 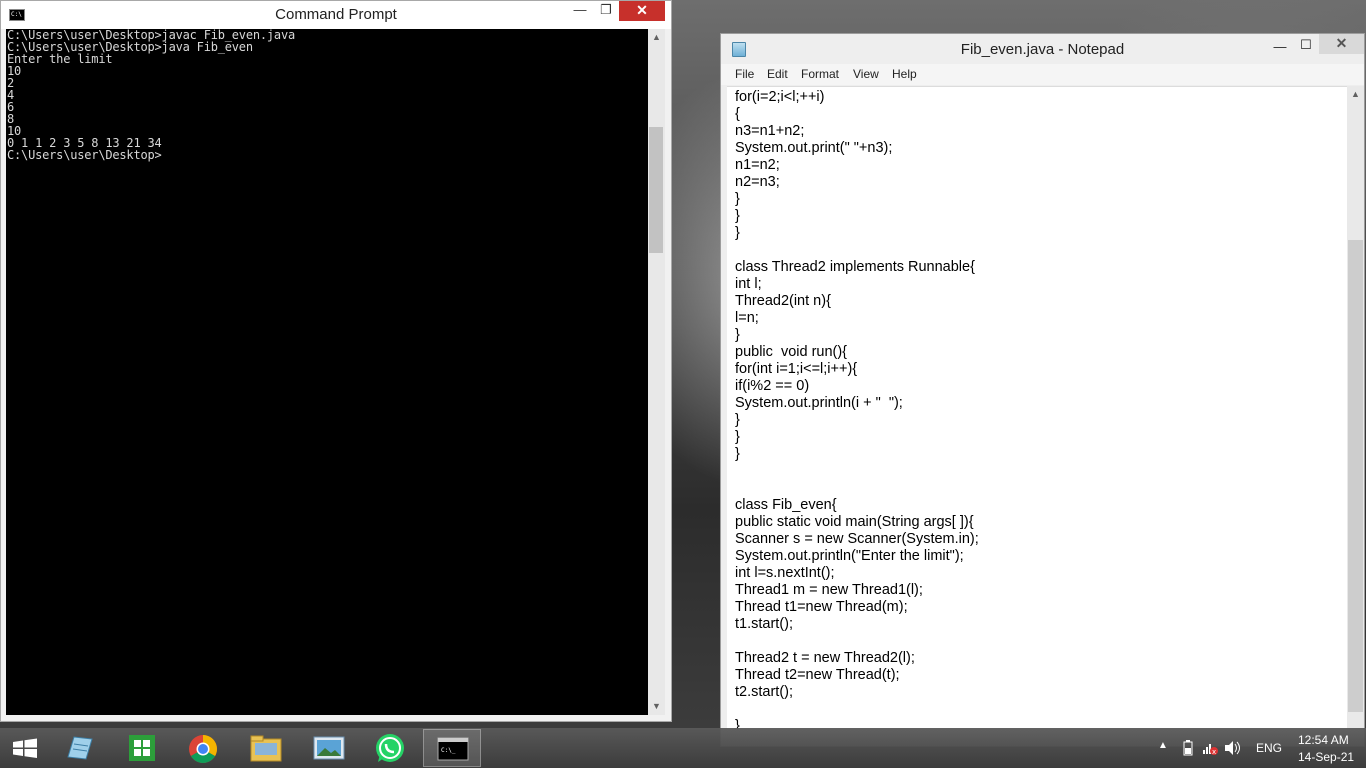 What do you see at coordinates (772, 386) in the screenshot?
I see `code-line: if(i%2 == 0)` at bounding box center [772, 386].